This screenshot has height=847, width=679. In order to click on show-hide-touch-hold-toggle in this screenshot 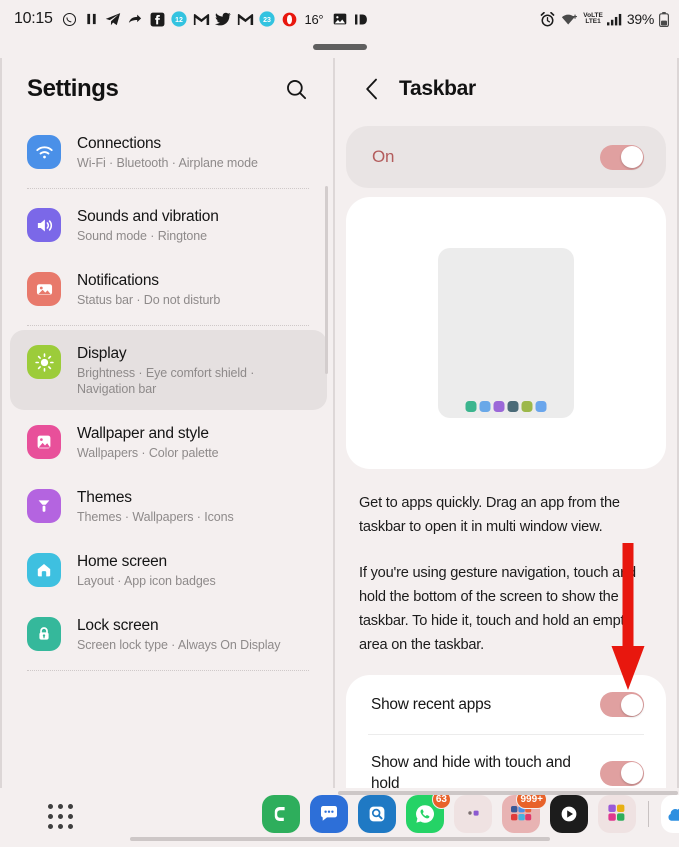, I will do `click(622, 773)`.